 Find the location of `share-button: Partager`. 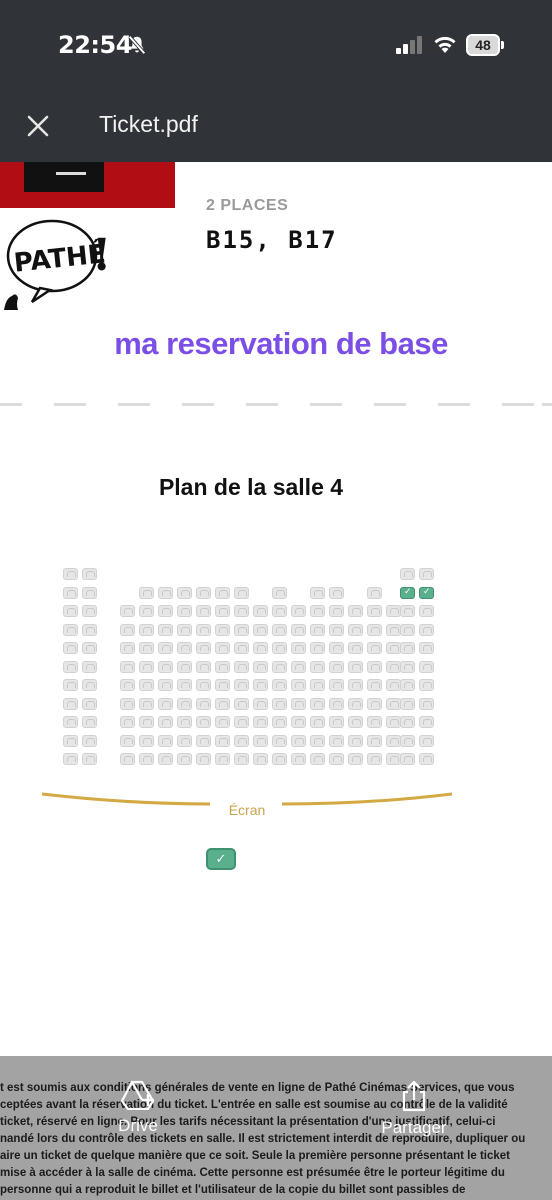

share-button: Partager is located at coordinates (414, 1109).